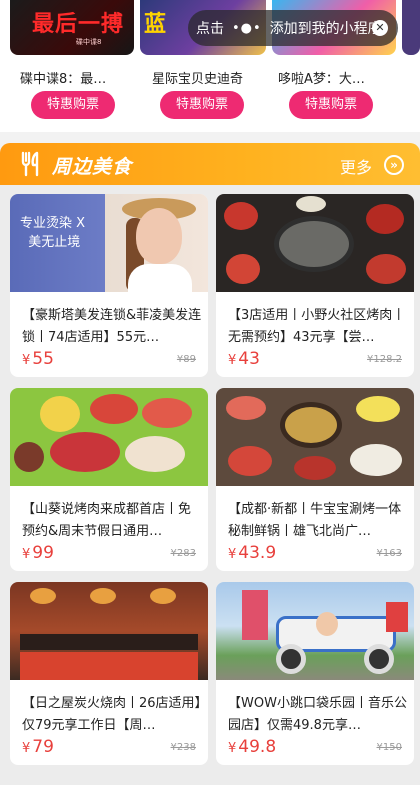 Image resolution: width=420 pixels, height=785 pixels. Describe the element at coordinates (30, 164) in the screenshot. I see `fork-knife-icon` at that location.